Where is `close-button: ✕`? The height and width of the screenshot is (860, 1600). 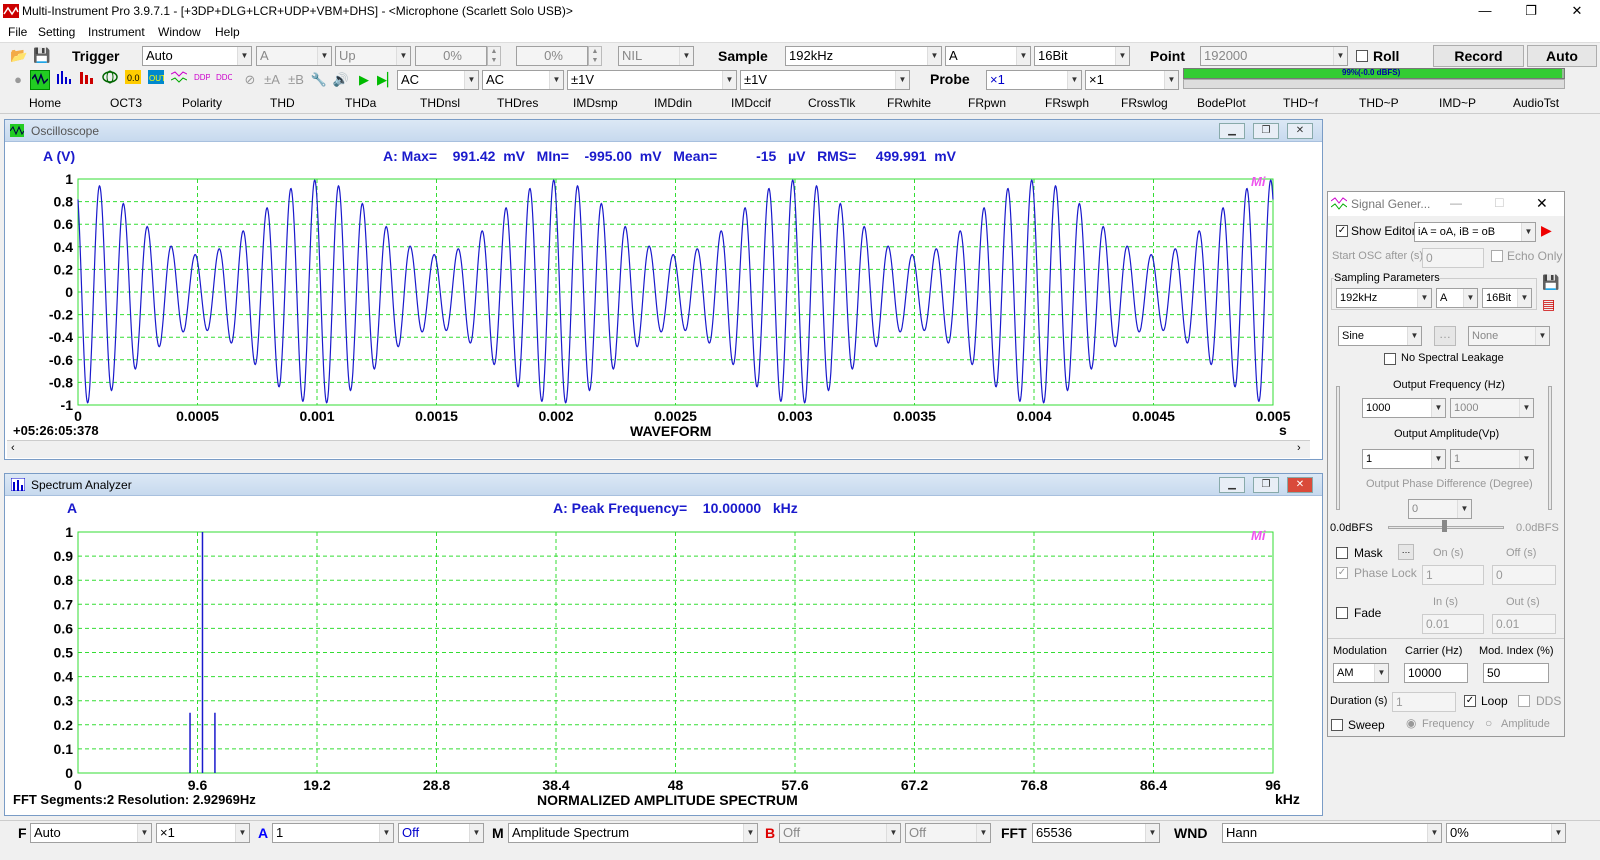 close-button: ✕ is located at coordinates (1577, 11).